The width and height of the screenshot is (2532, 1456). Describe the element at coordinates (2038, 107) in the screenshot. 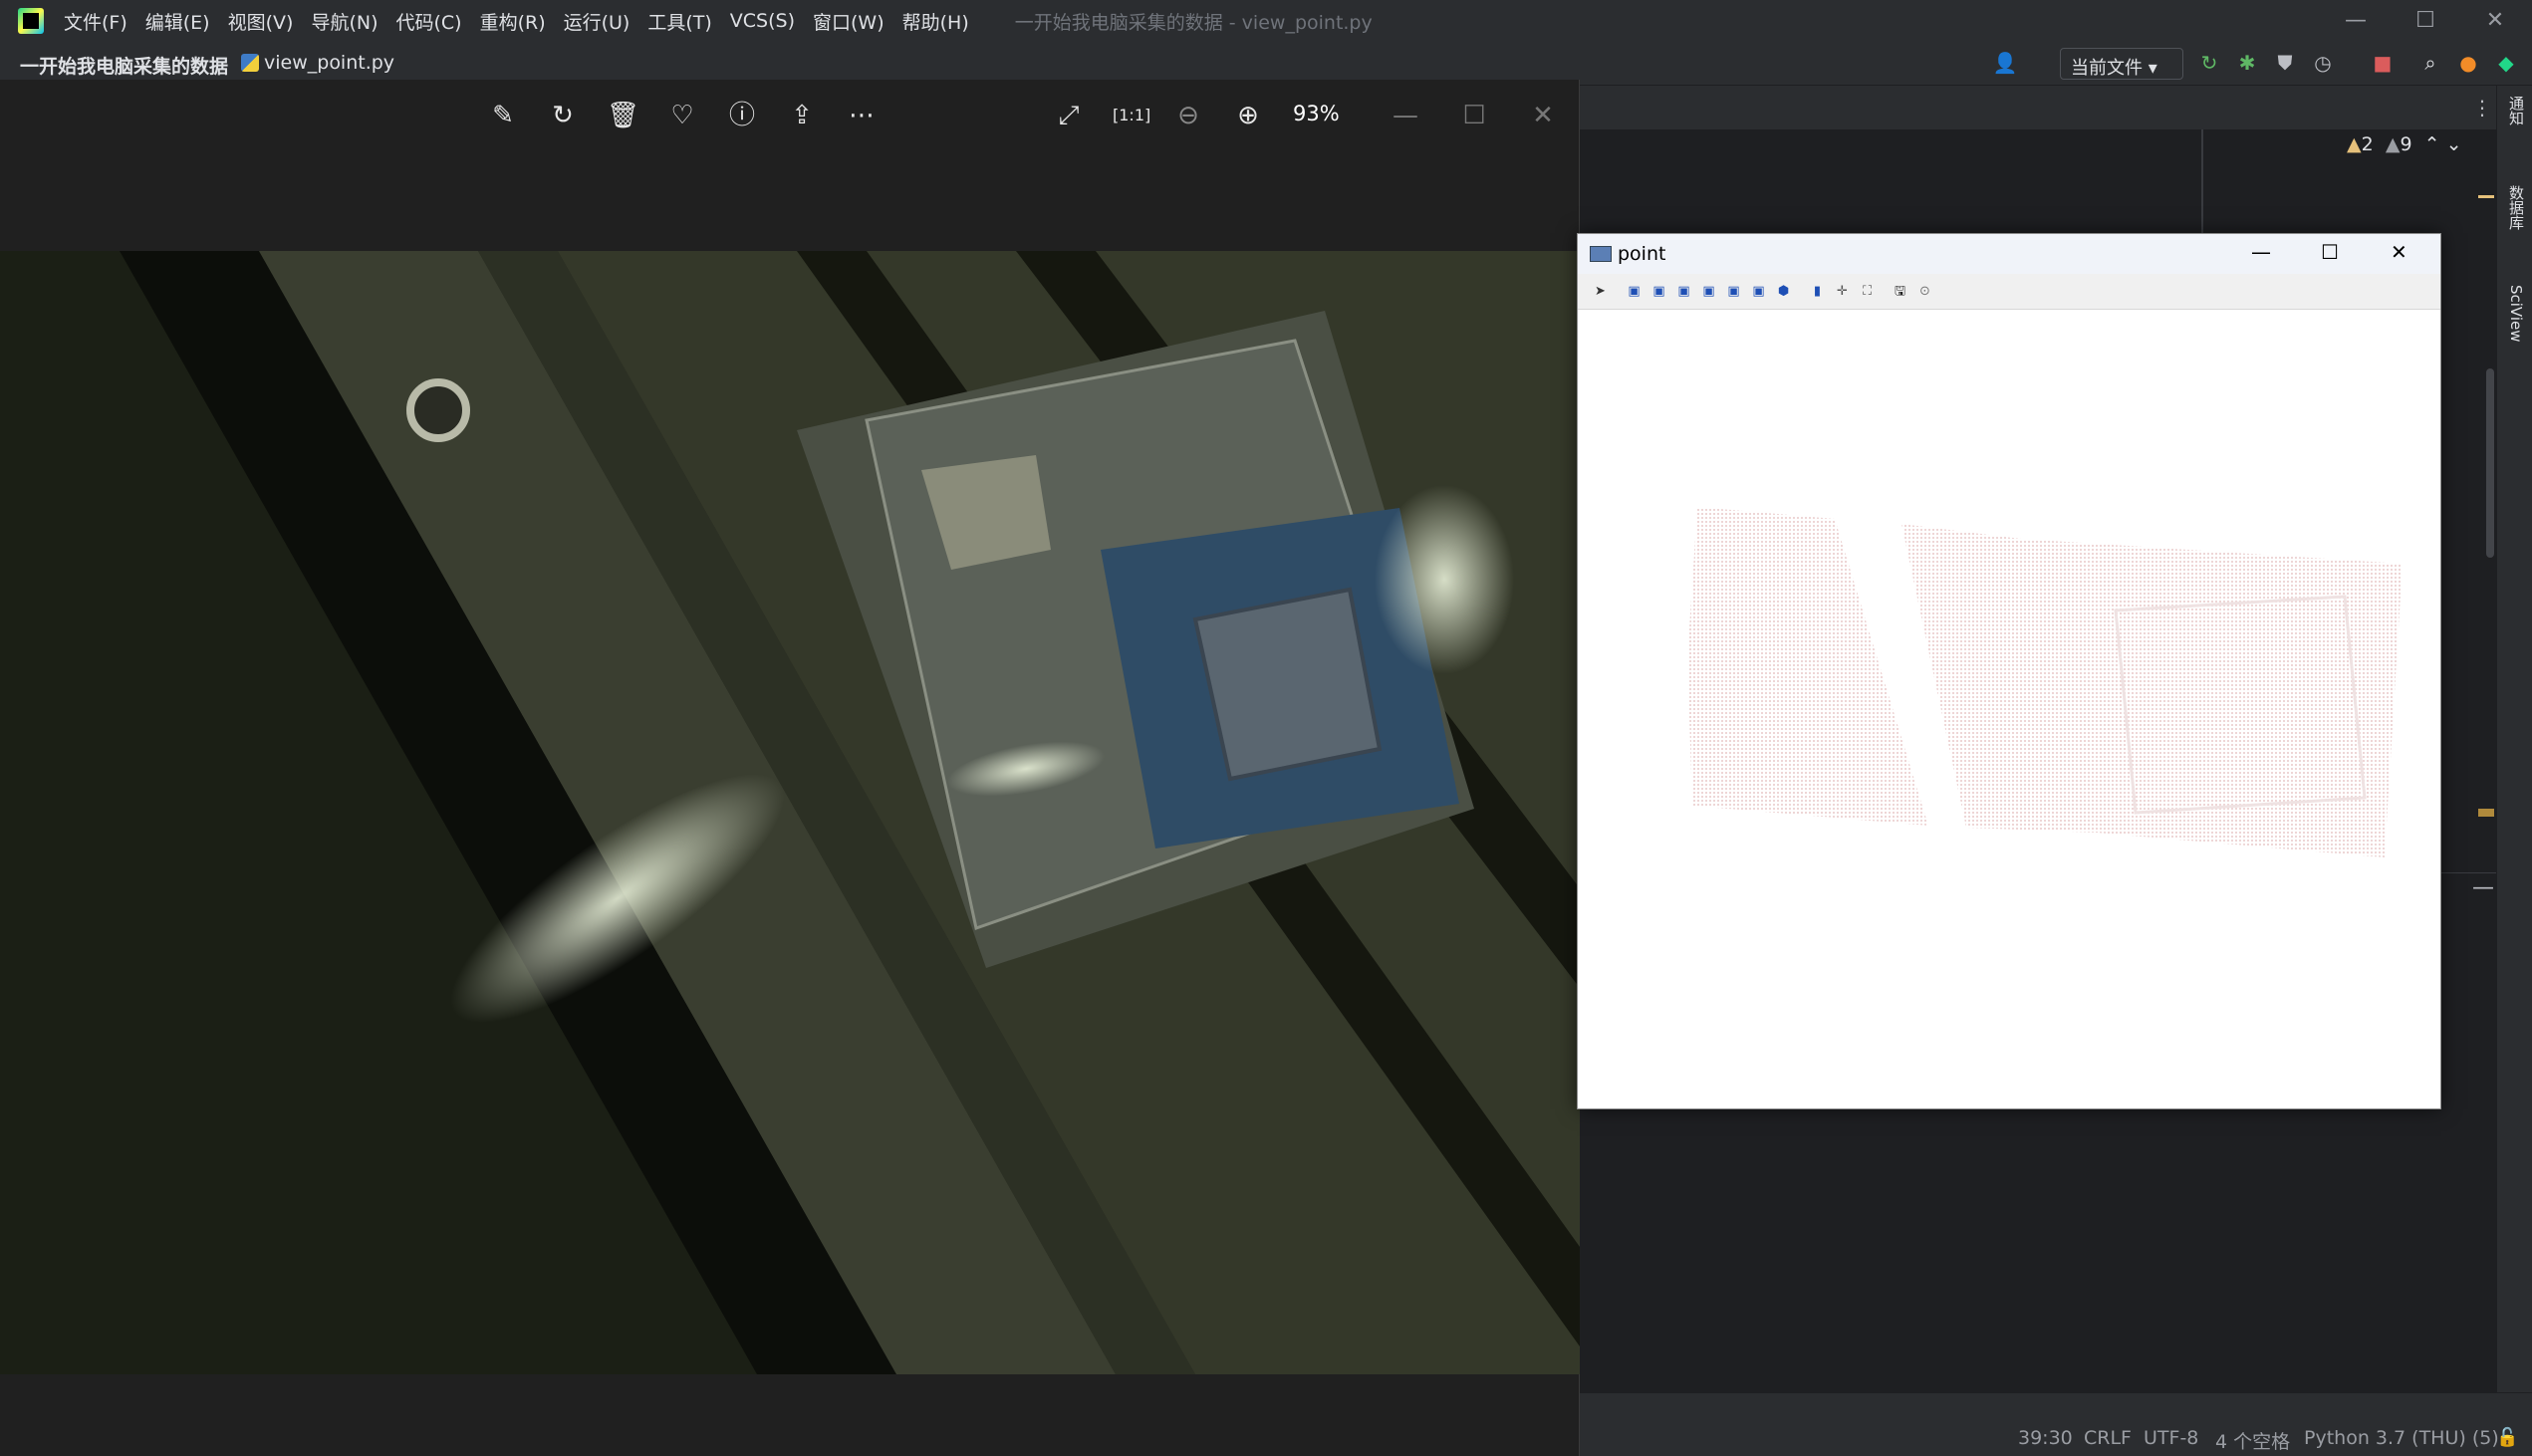

I see `editor-tab-strip: ⋮` at that location.